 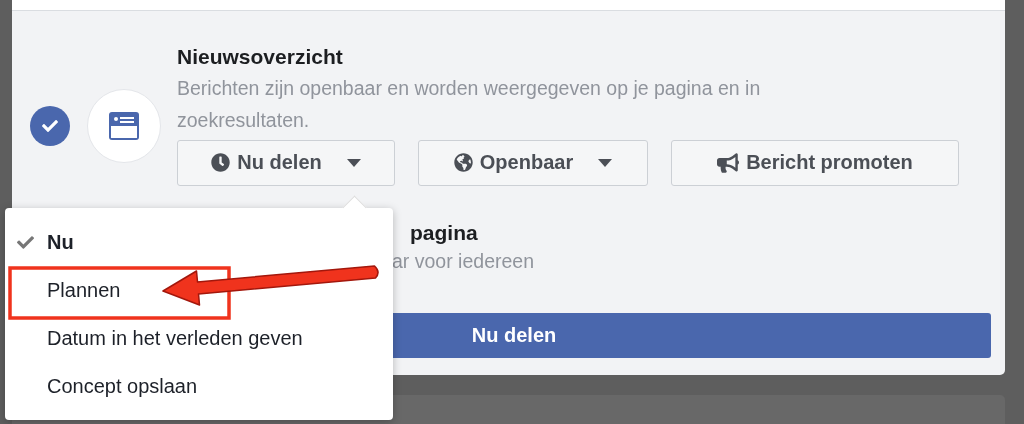 What do you see at coordinates (533, 162) in the screenshot?
I see `dropdown-button: Openbaar` at bounding box center [533, 162].